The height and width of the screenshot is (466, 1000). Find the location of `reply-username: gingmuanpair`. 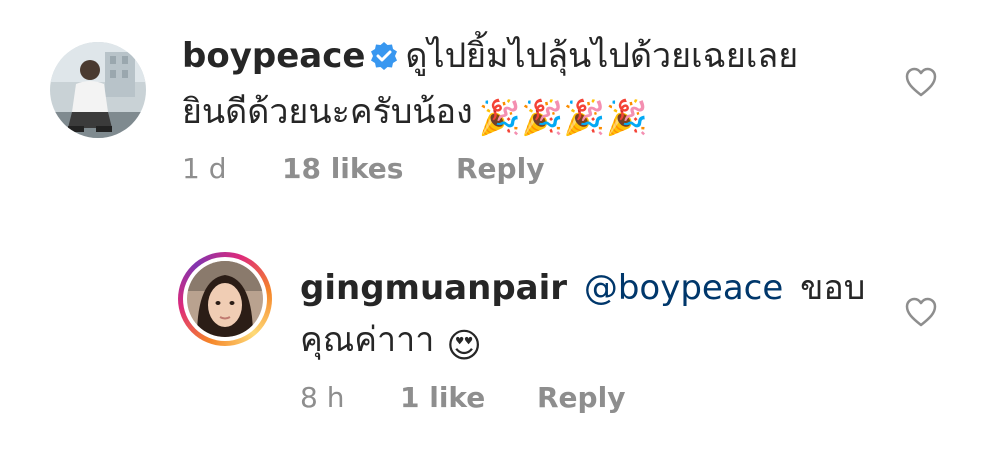

reply-username: gingmuanpair is located at coordinates (433, 288).